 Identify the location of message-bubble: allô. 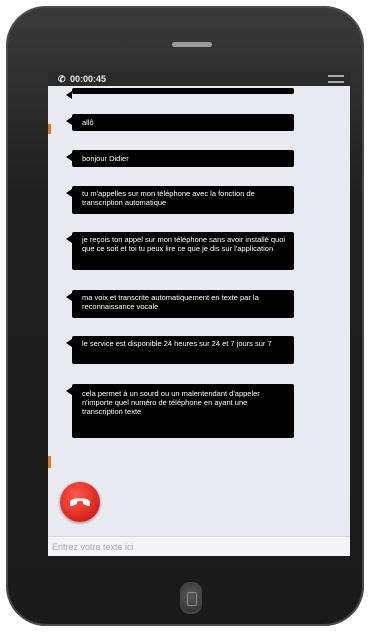
(180, 122).